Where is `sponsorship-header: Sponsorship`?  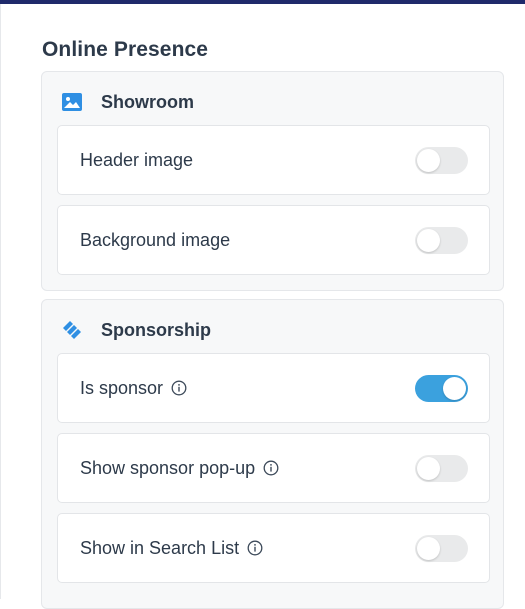 sponsorship-header: Sponsorship is located at coordinates (136, 330).